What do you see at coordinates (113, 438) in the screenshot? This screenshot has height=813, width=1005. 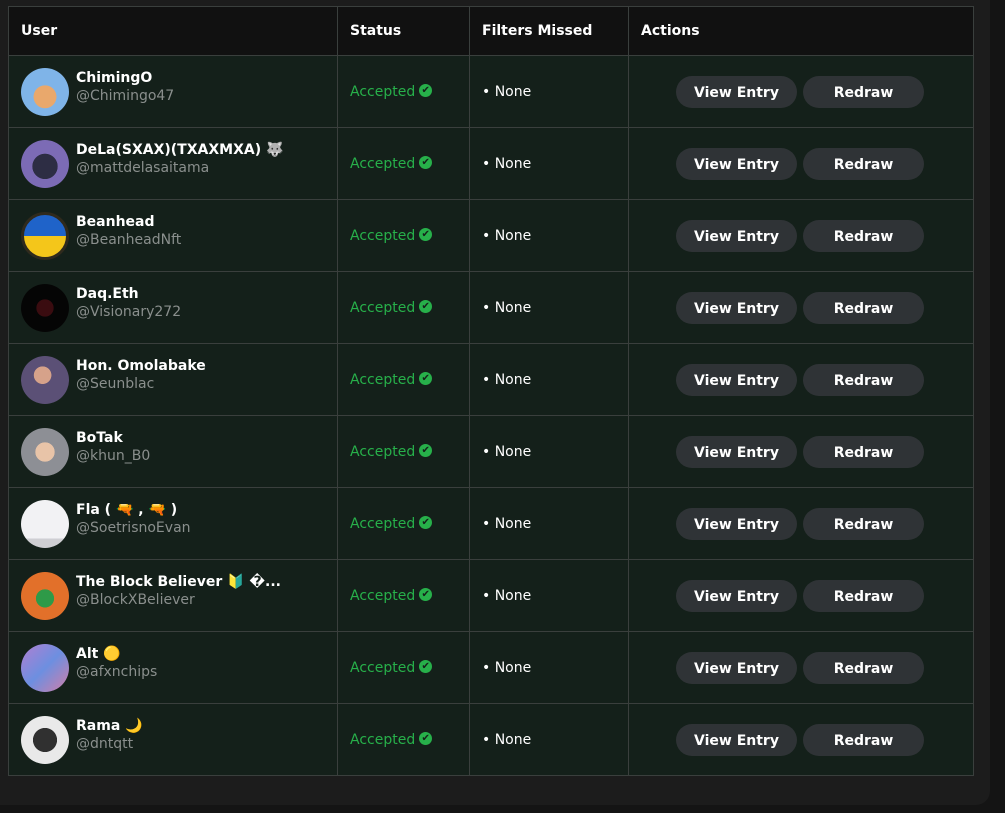 I see `user-display-name: BoTak` at bounding box center [113, 438].